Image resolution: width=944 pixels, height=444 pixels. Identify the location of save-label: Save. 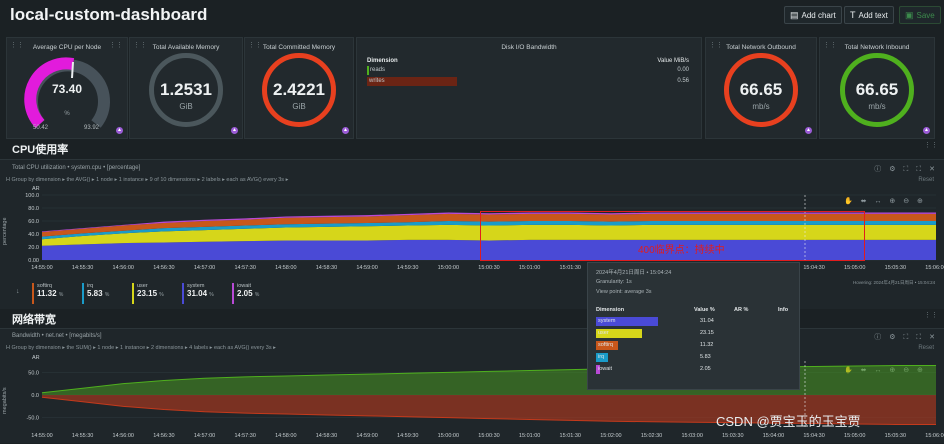
(925, 15).